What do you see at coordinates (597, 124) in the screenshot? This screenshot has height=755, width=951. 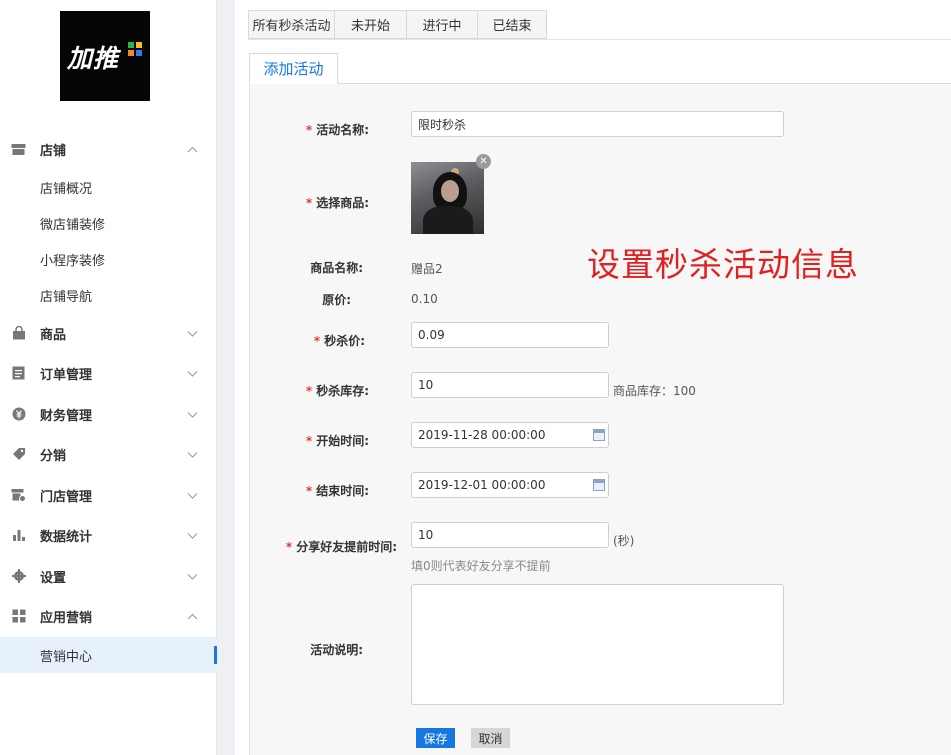 I see `activity-name-input: 限时秒杀` at bounding box center [597, 124].